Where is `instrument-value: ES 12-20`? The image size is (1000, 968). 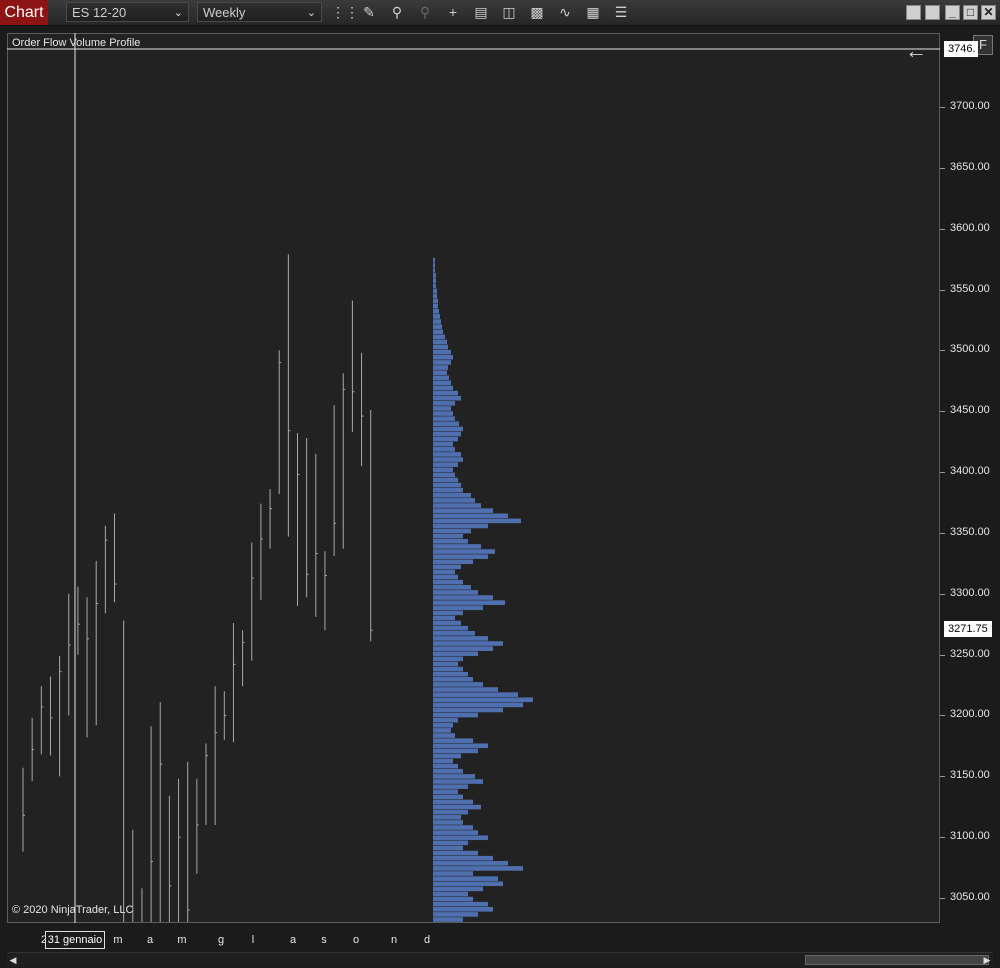 instrument-value: ES 12-20 is located at coordinates (99, 12).